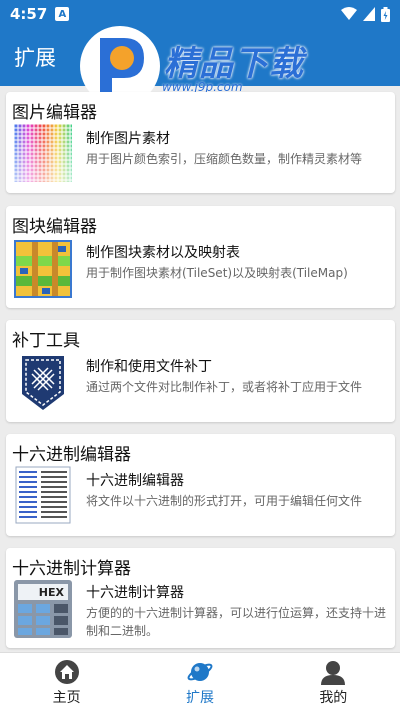 This screenshot has height=712, width=400. I want to click on card-patch-tool: 补丁工具 制作和使用文件补丁 通过两个文件对比制作补丁，或者将补丁应用于文件, so click(200, 371).